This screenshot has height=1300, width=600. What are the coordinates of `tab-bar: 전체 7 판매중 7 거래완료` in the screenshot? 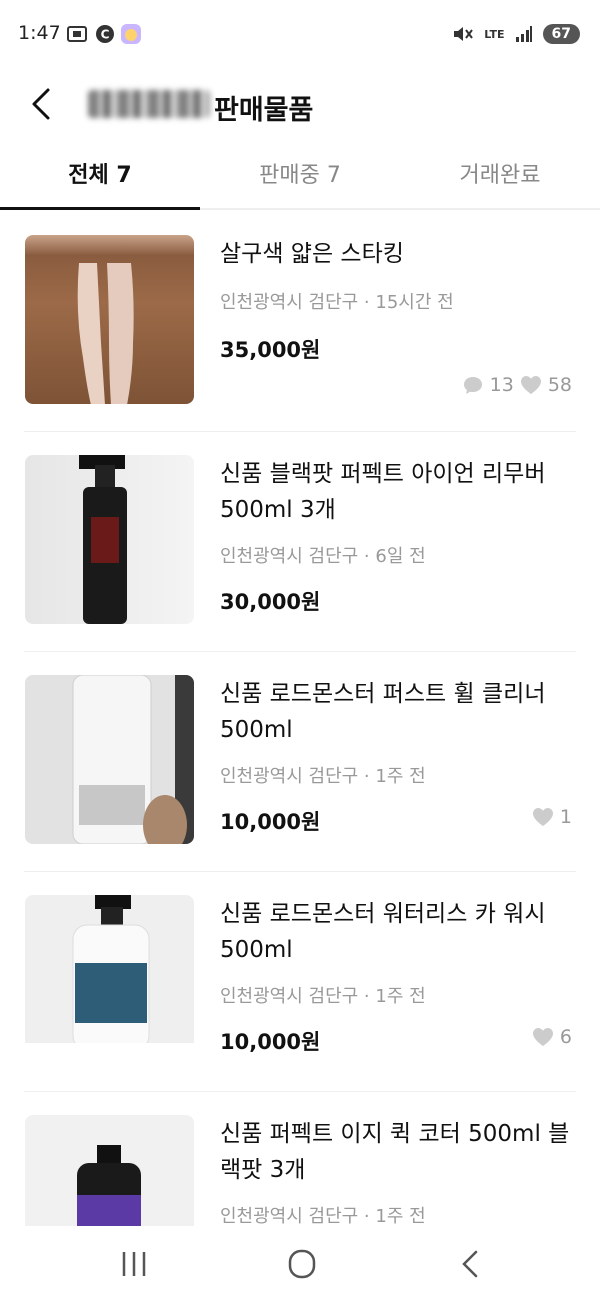 It's located at (300, 177).